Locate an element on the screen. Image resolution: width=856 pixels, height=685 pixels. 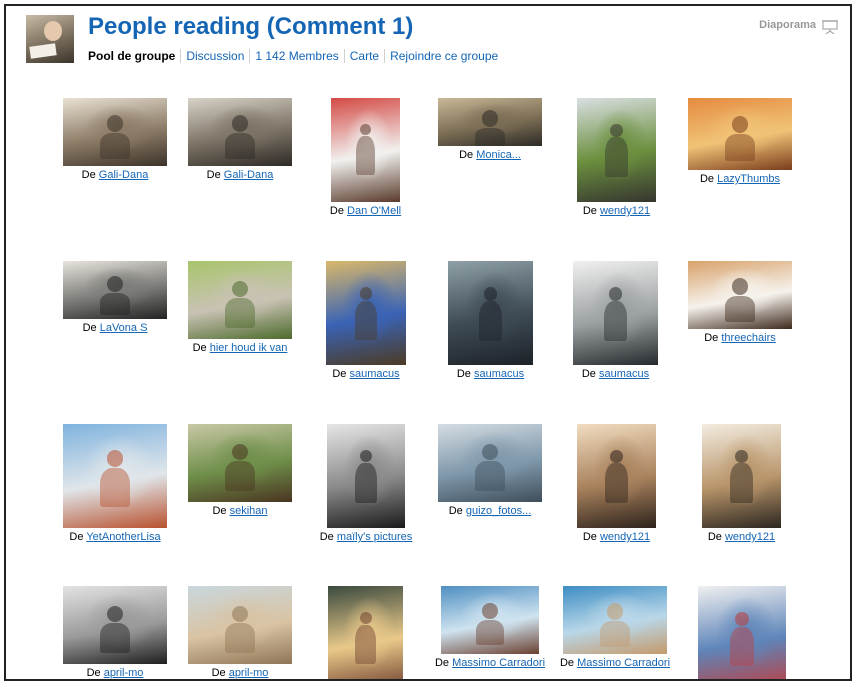
photo-caption: De LaVona S is located at coordinates (115, 328).